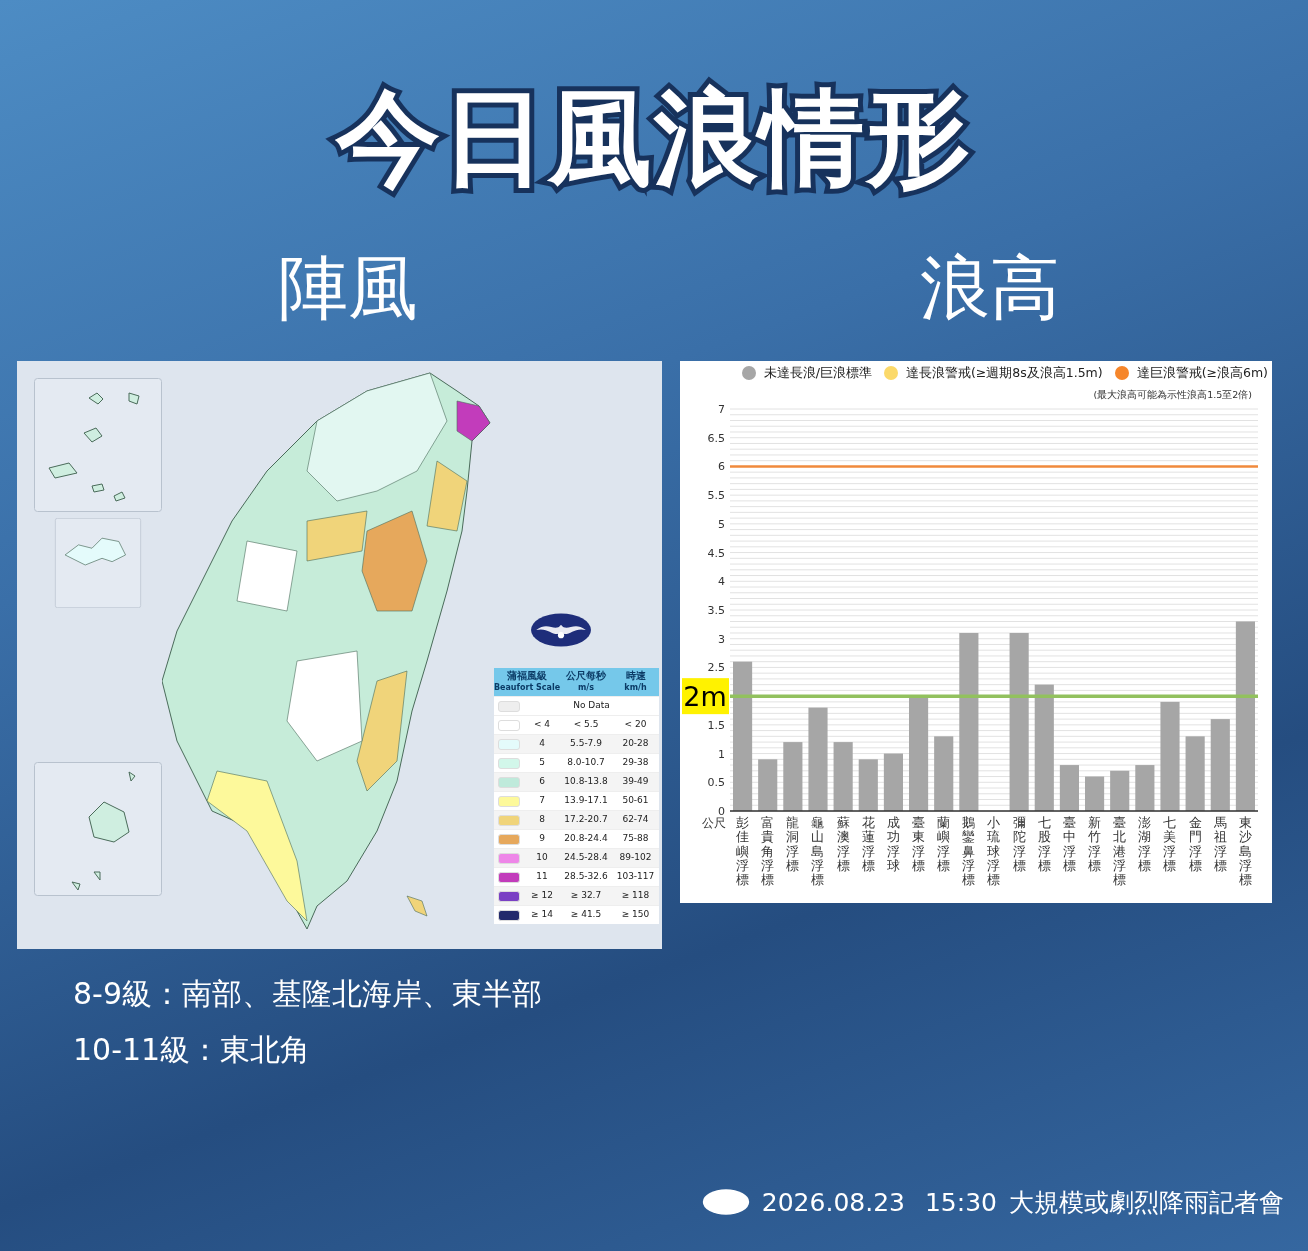 The image size is (1308, 1251). Describe the element at coordinates (1170, 845) in the screenshot. I see `x-category-label: 七美浮標` at that location.